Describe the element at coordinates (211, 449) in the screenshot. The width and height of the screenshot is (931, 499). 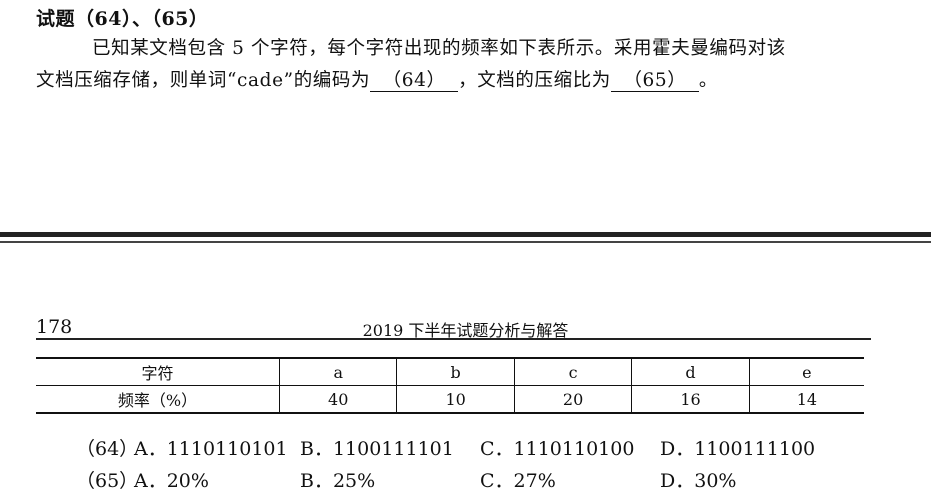
I see `option-a: A．1110110101` at that location.